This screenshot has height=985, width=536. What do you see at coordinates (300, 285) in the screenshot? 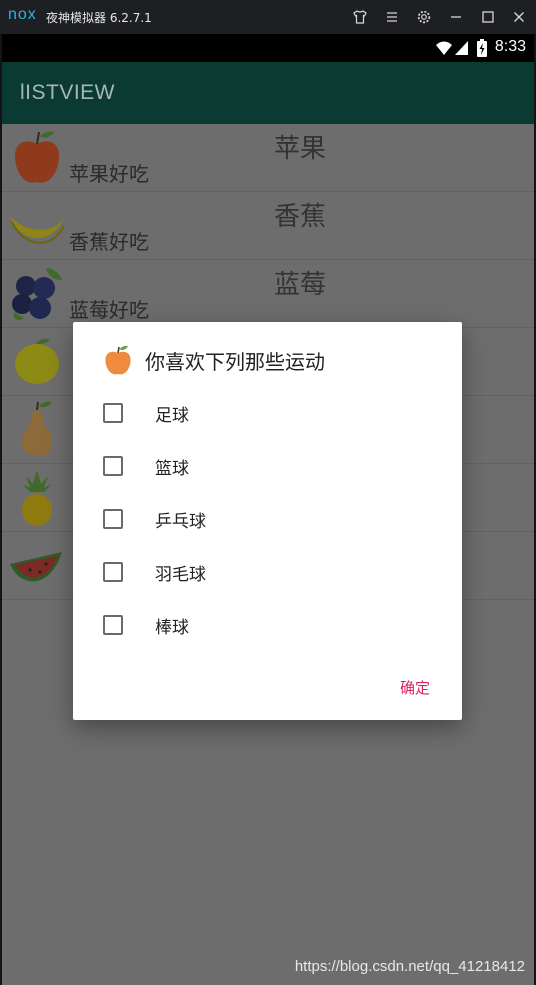
I see `list-item-name: 蓝莓` at bounding box center [300, 285].